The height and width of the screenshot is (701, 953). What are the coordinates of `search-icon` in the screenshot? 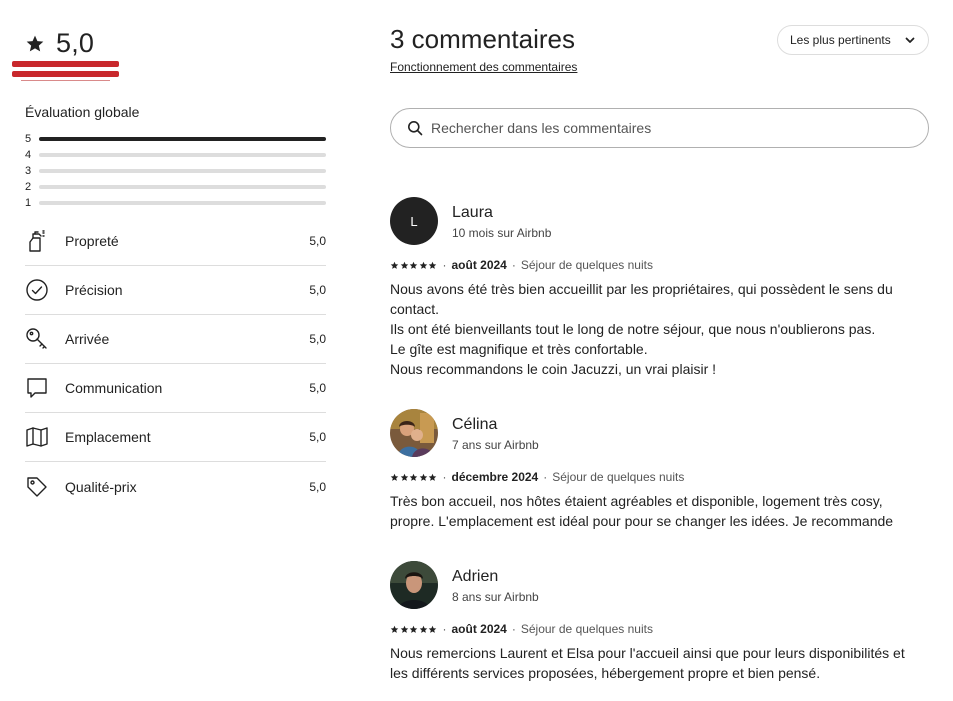 It's located at (415, 128).